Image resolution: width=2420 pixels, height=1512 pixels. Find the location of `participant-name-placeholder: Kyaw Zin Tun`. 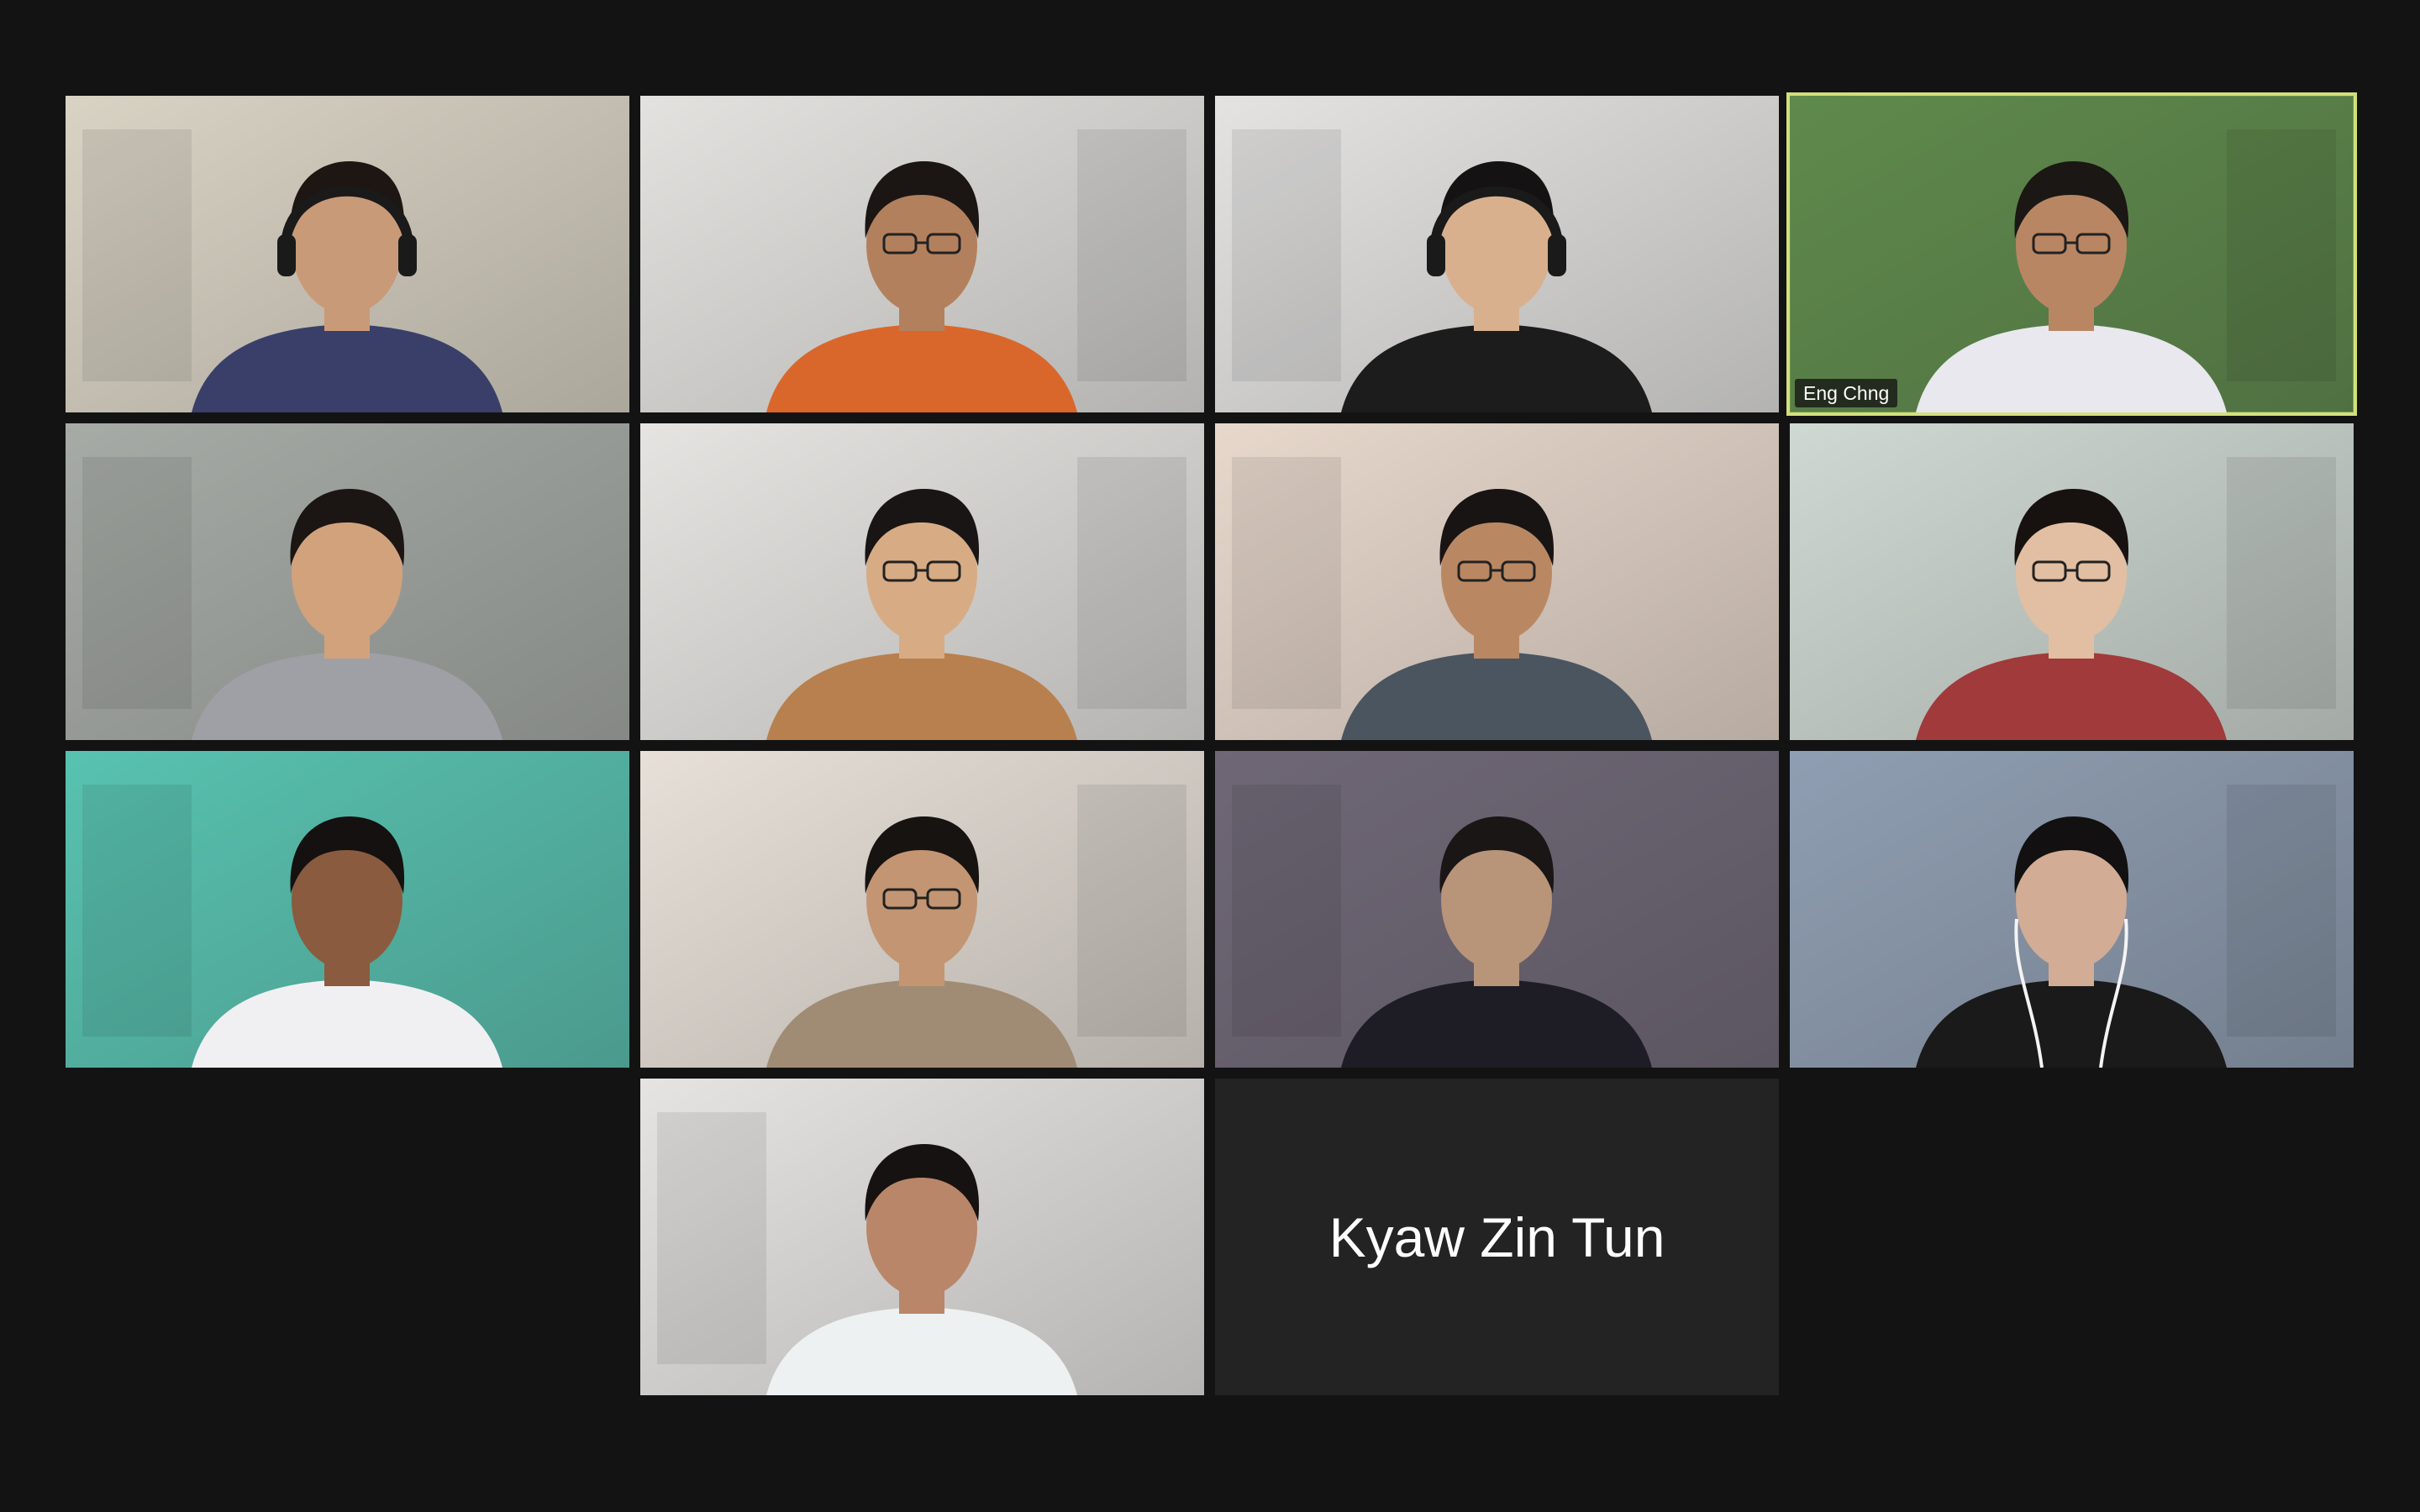

participant-name-placeholder: Kyaw Zin Tun is located at coordinates (1497, 1237).